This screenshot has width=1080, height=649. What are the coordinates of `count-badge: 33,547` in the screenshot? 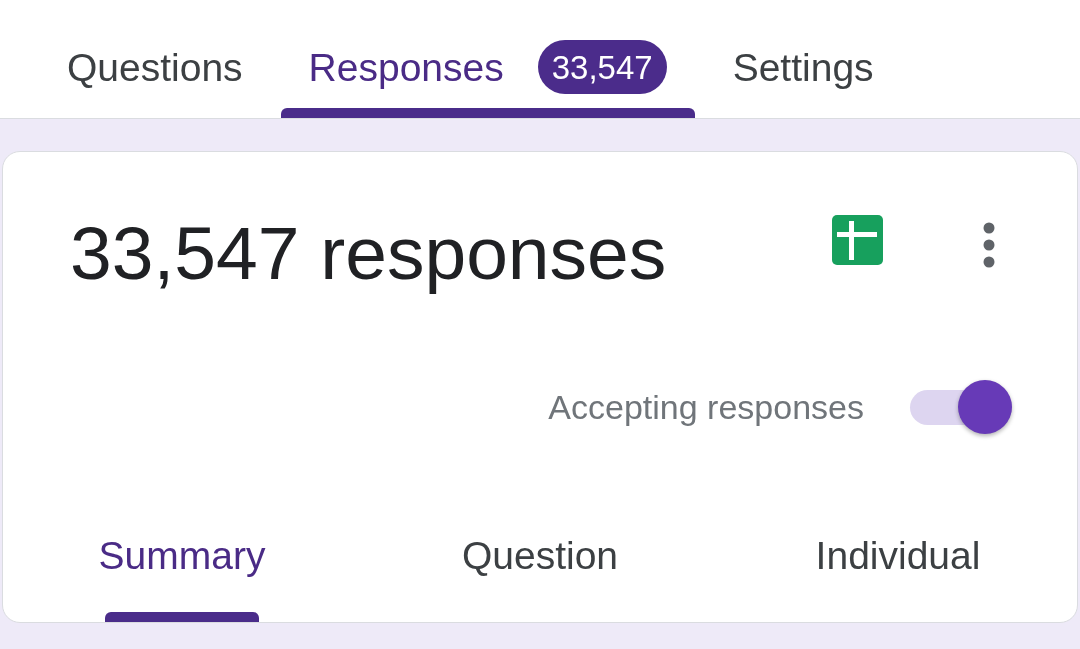 It's located at (602, 67).